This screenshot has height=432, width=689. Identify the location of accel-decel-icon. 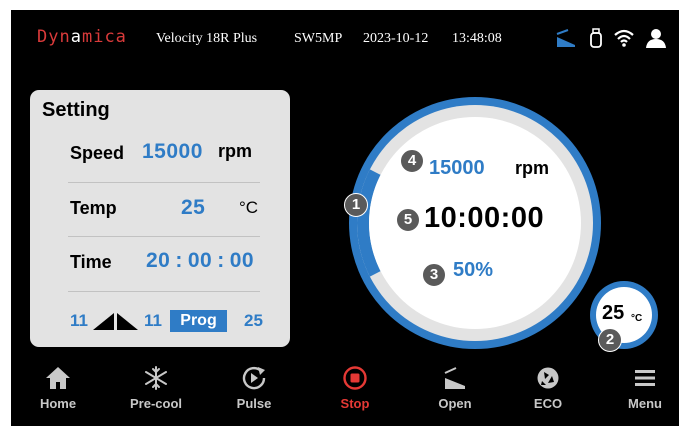
(115, 321).